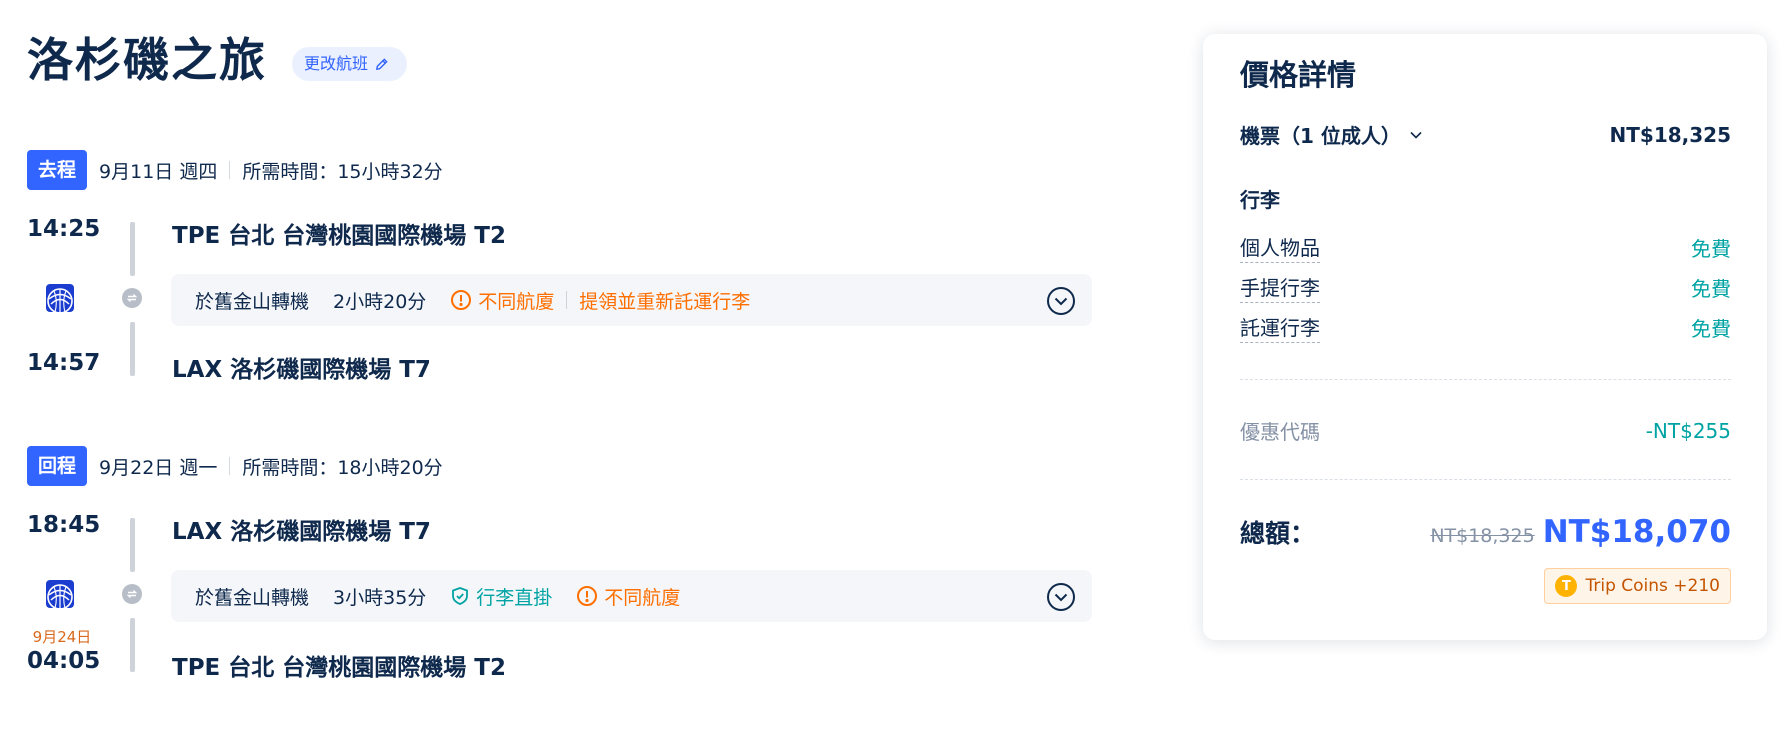 Image resolution: width=1788 pixels, height=740 pixels. I want to click on trip-coin-icon: T, so click(1566, 586).